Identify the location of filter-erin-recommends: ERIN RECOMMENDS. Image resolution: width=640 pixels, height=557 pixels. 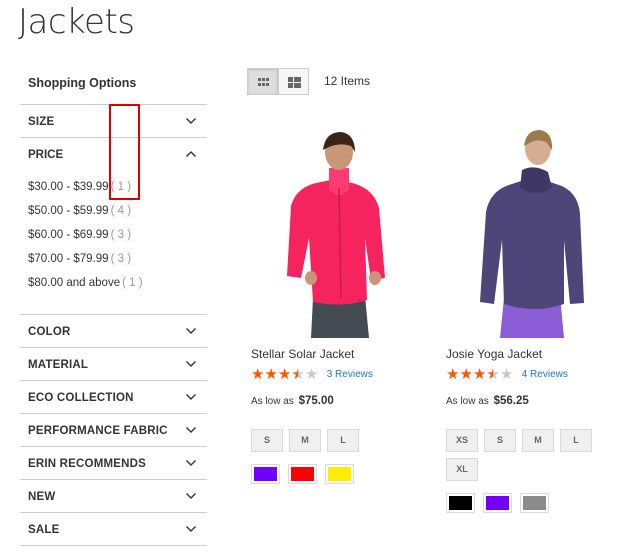
(113, 463).